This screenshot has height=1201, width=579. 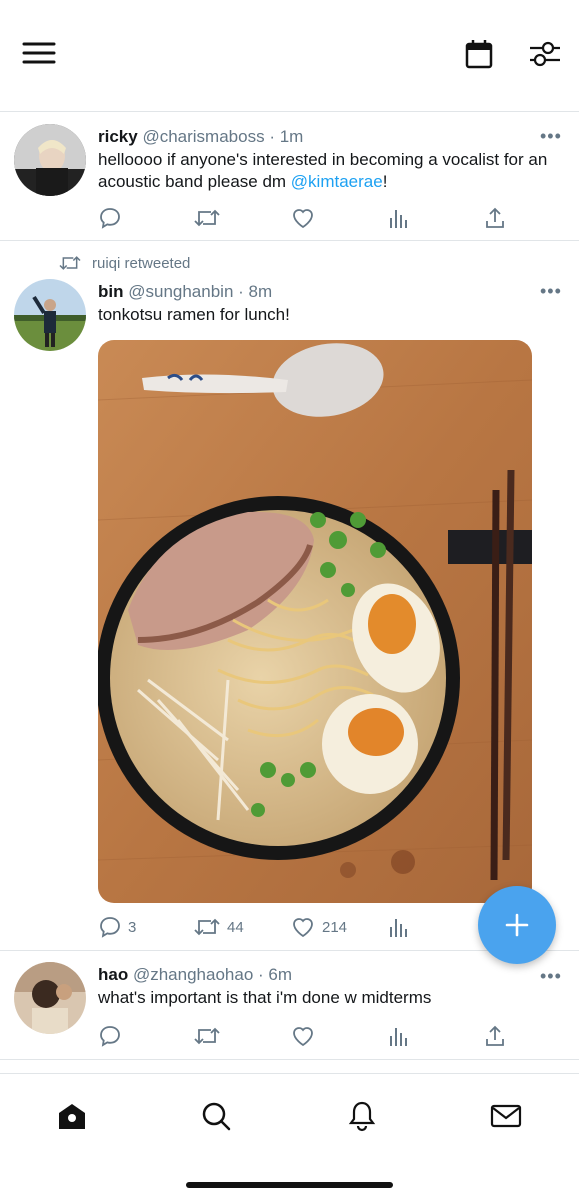 What do you see at coordinates (275, 974) in the screenshot?
I see `timestamp: · 6m` at bounding box center [275, 974].